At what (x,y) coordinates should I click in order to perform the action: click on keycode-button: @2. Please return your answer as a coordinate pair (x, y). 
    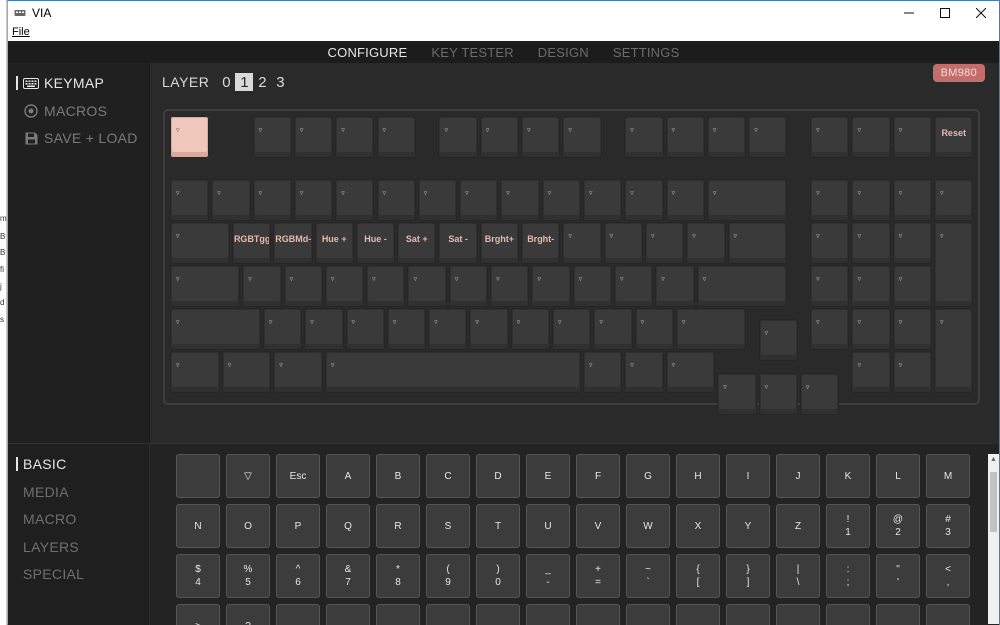
    Looking at the image, I should click on (898, 526).